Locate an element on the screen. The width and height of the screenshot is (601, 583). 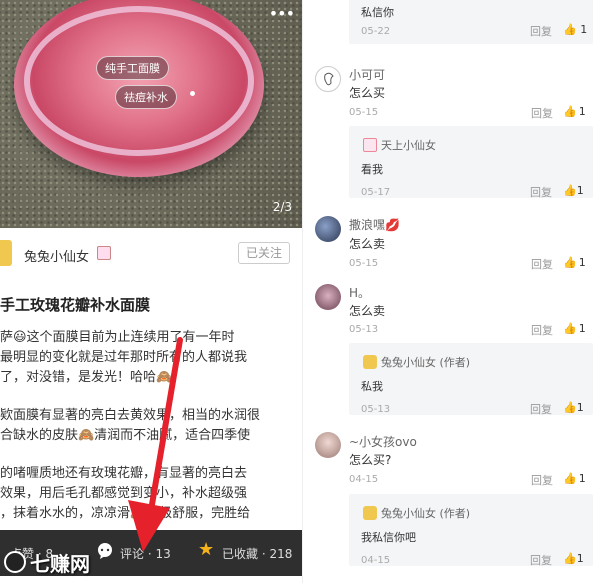
commenter-name: H。 is located at coordinates (359, 292).